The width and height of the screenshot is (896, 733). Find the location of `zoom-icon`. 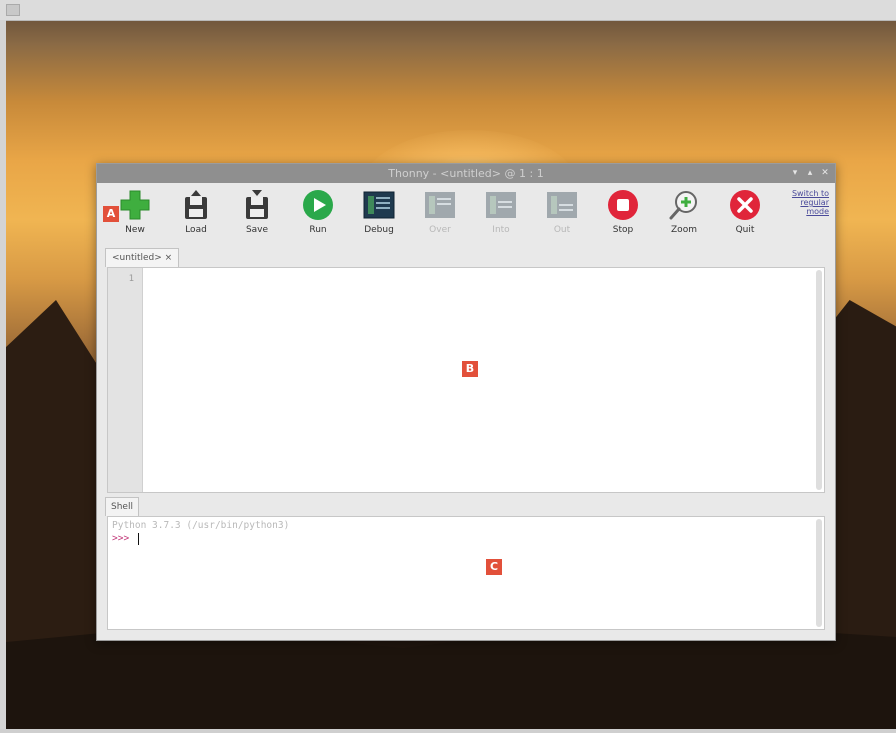

zoom-icon is located at coordinates (684, 205).